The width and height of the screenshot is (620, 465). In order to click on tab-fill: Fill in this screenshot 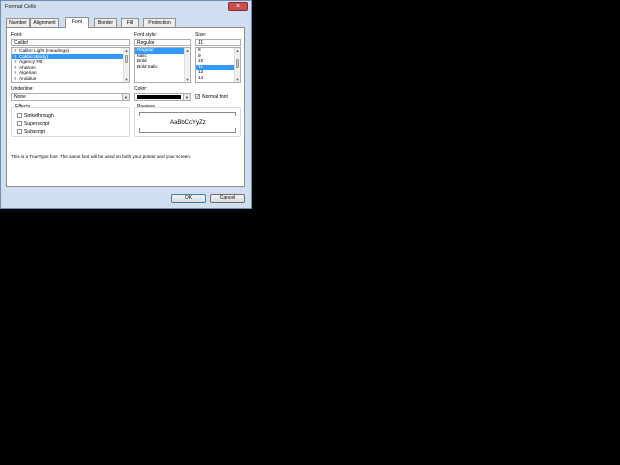, I will do `click(130, 22)`.